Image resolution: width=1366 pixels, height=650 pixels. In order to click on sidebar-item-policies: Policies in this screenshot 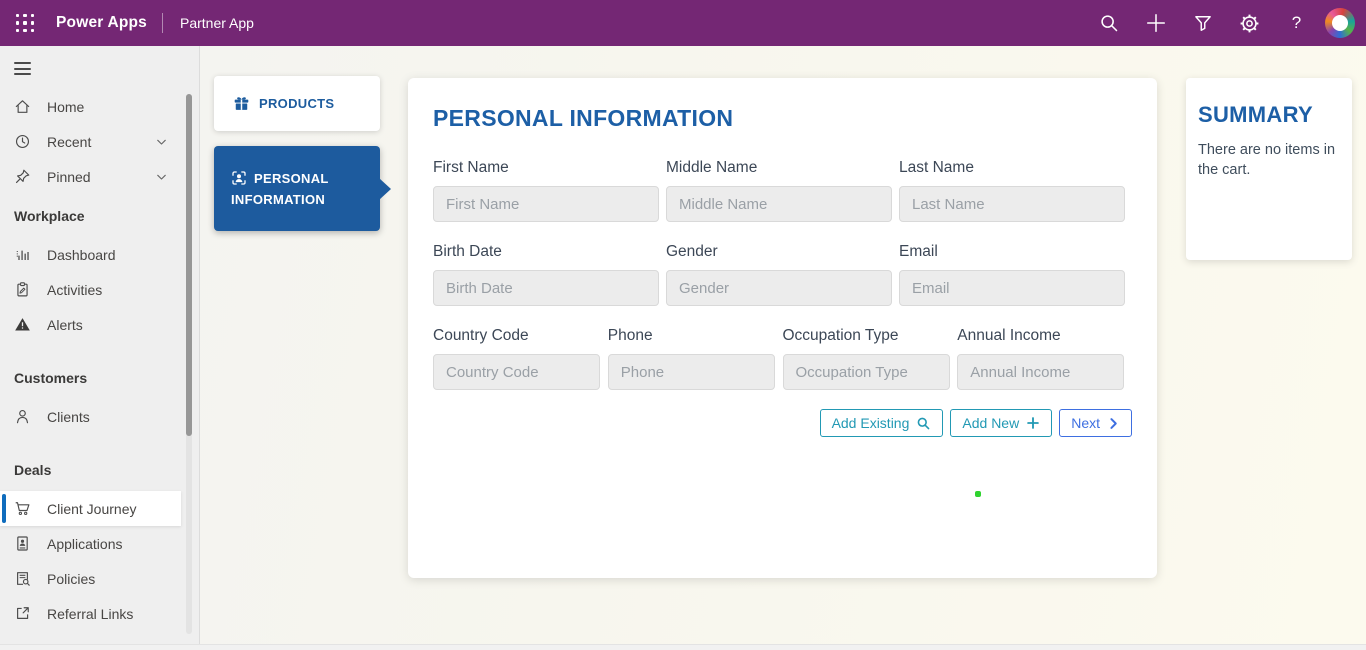, I will do `click(99, 578)`.